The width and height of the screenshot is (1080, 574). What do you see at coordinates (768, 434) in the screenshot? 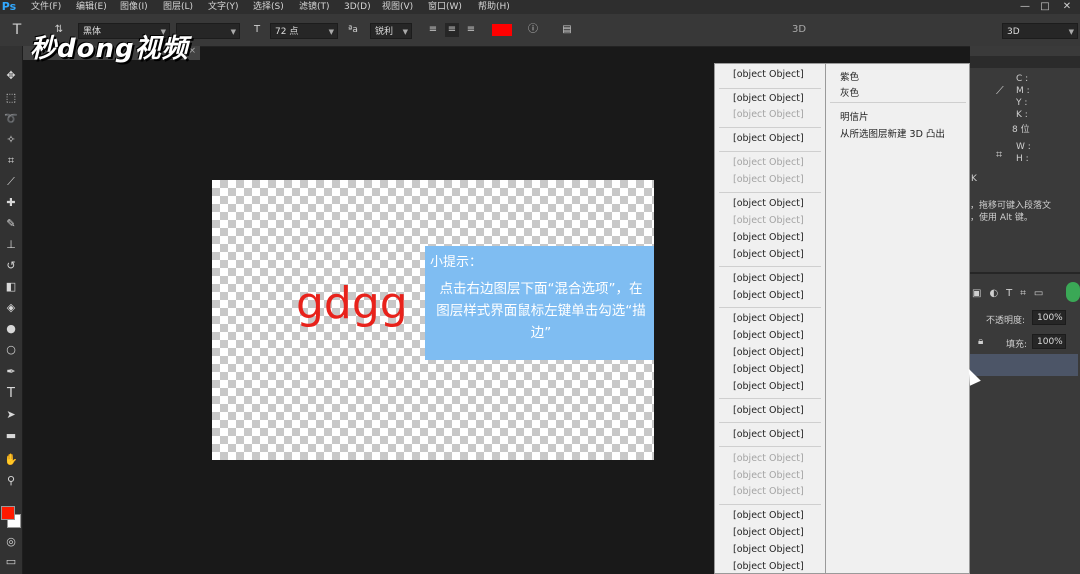
I see `menu-warp-text: [object Object]` at bounding box center [768, 434].